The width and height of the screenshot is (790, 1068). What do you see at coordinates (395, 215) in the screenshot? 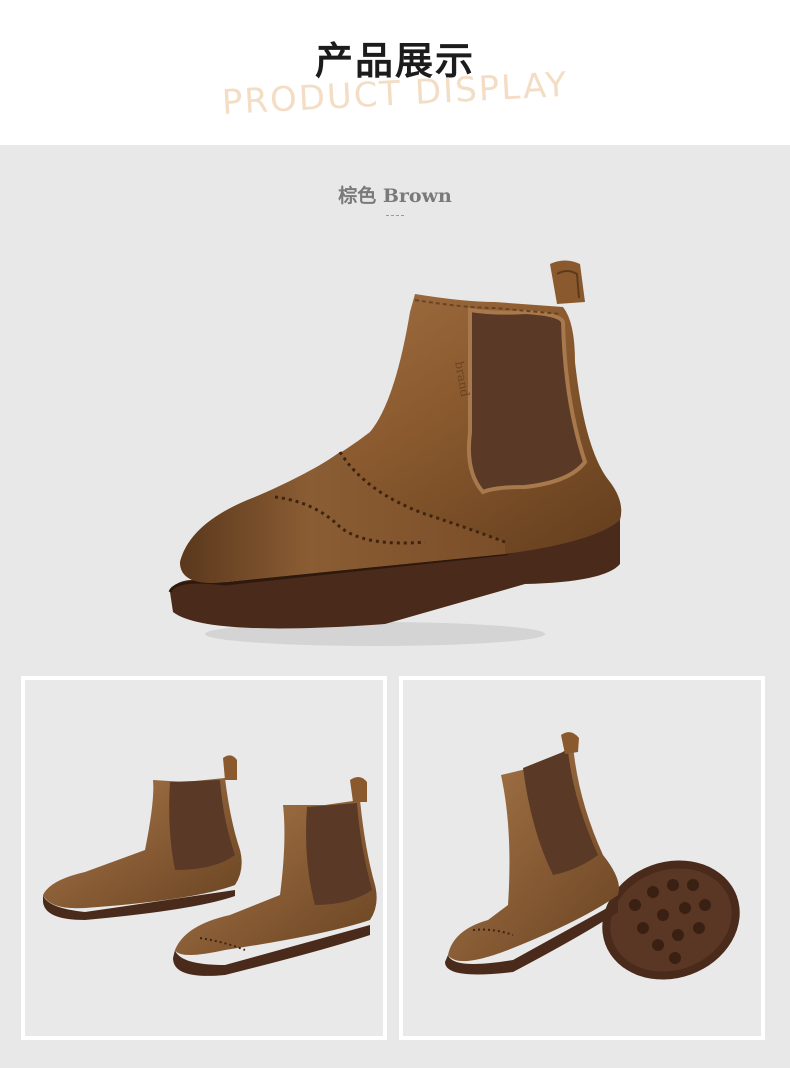
I see `divider` at bounding box center [395, 215].